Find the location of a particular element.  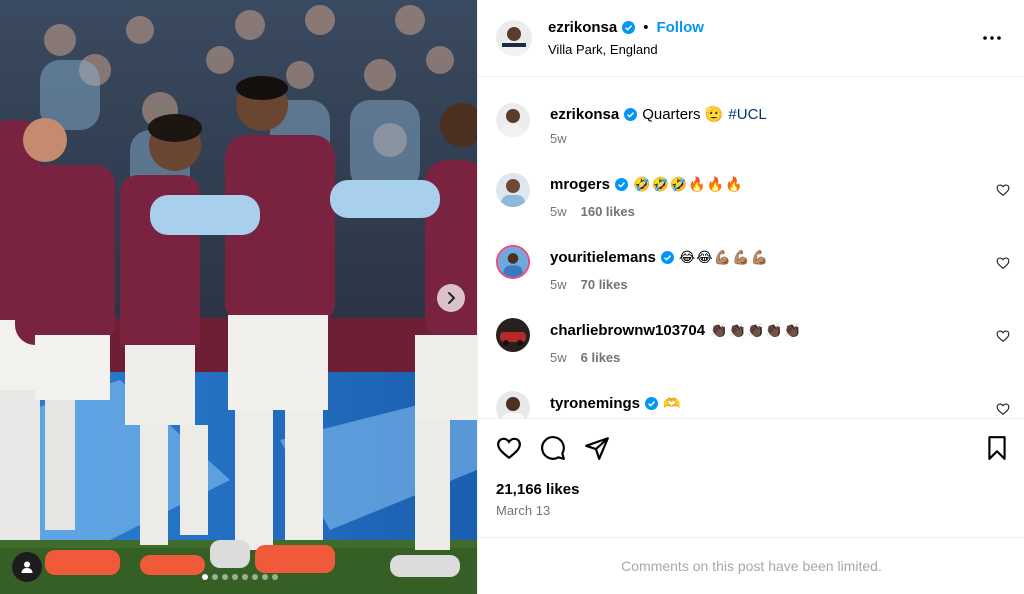

bookmark-icon is located at coordinates (997, 448).